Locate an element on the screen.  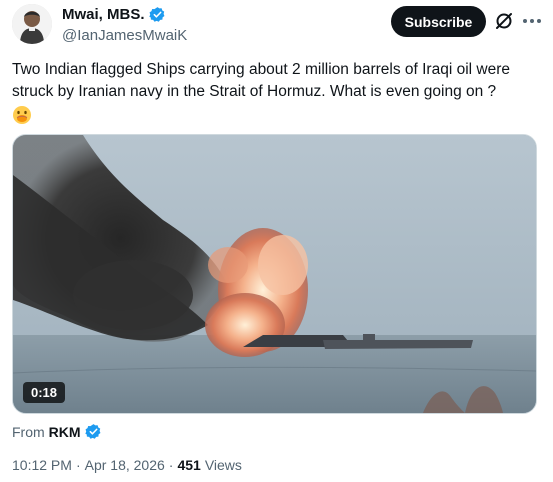
more-options-icon is located at coordinates (532, 21).